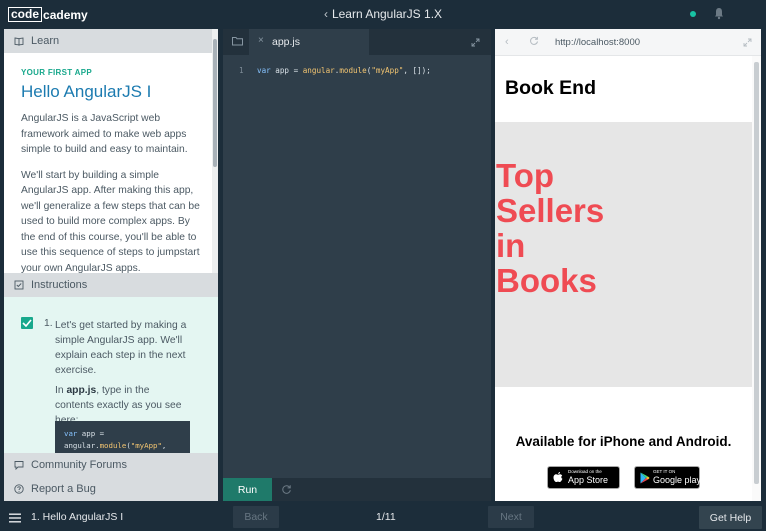 This screenshot has width=766, height=531. Describe the element at coordinates (588, 480) in the screenshot. I see `app-store-text: App Store` at that location.